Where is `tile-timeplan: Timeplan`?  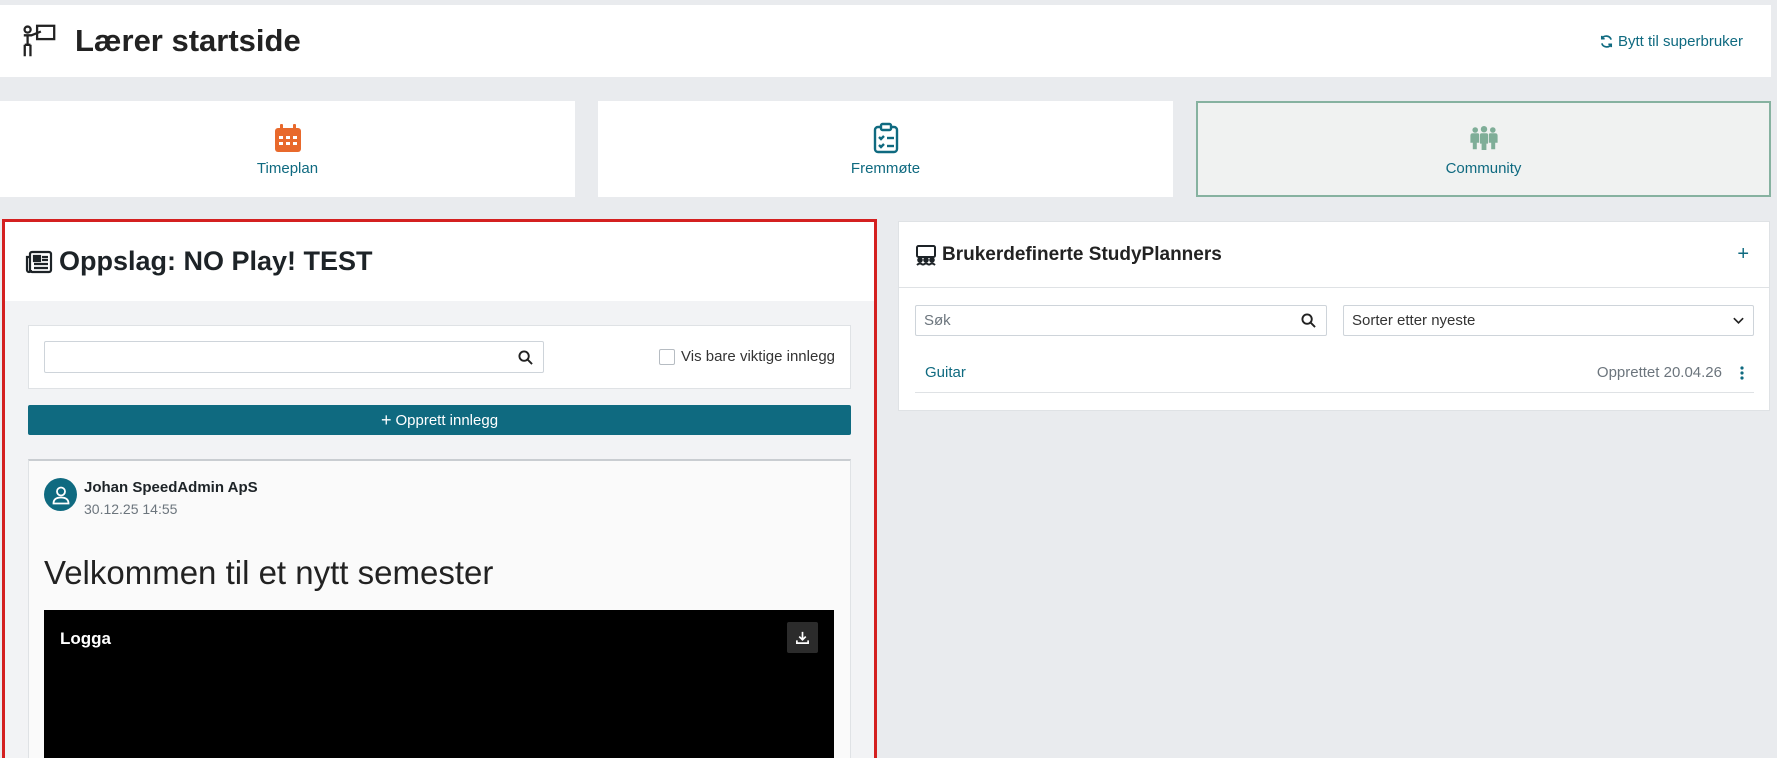
tile-timeplan: Timeplan is located at coordinates (287, 149).